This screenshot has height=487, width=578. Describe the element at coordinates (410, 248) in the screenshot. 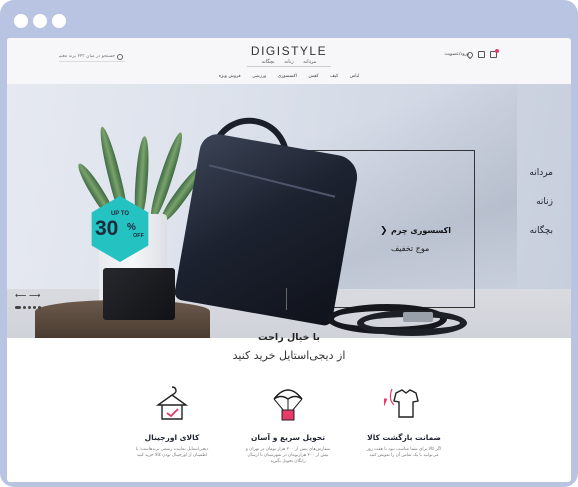

I see `promo-subtitle: موج تخفیف` at that location.